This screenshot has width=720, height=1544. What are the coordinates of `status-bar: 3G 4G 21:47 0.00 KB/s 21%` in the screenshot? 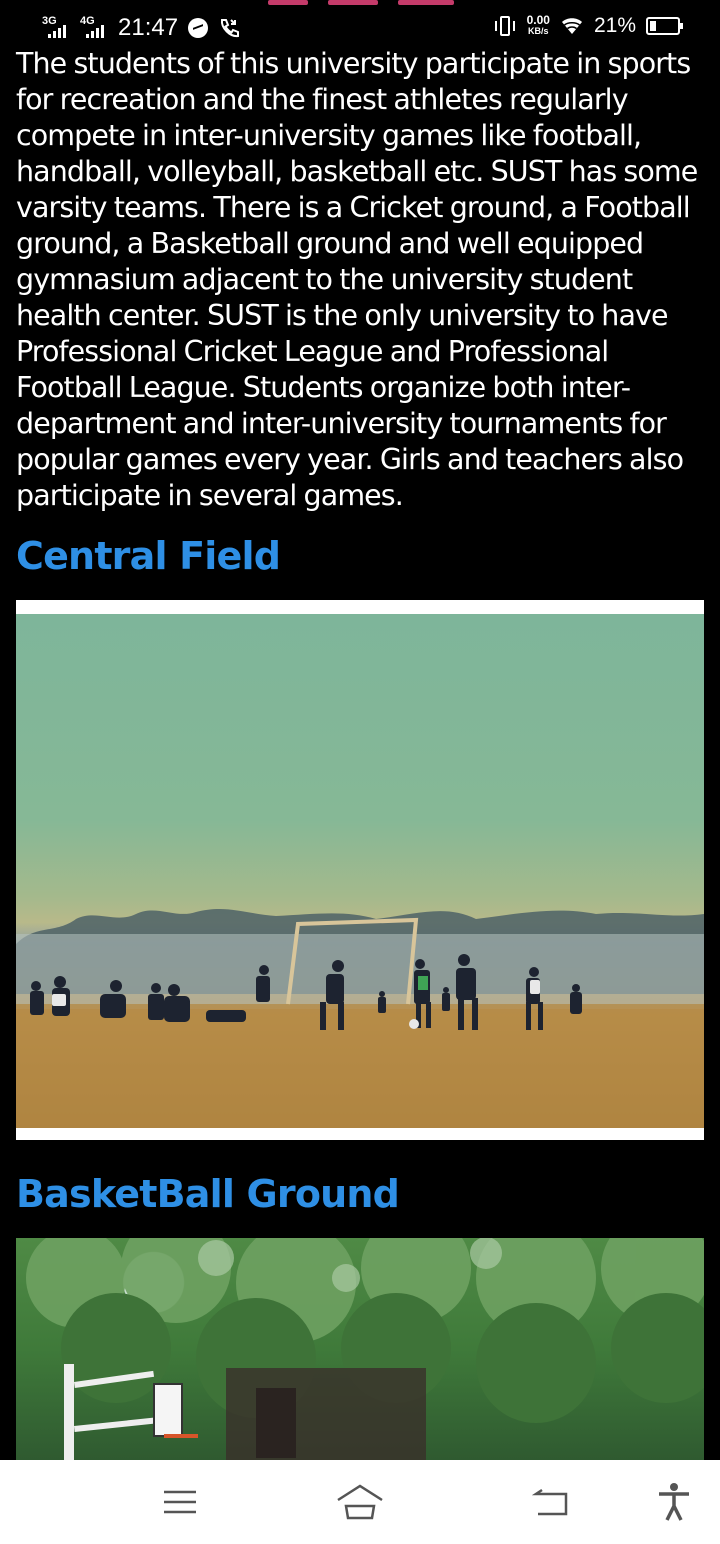 It's located at (360, 26).